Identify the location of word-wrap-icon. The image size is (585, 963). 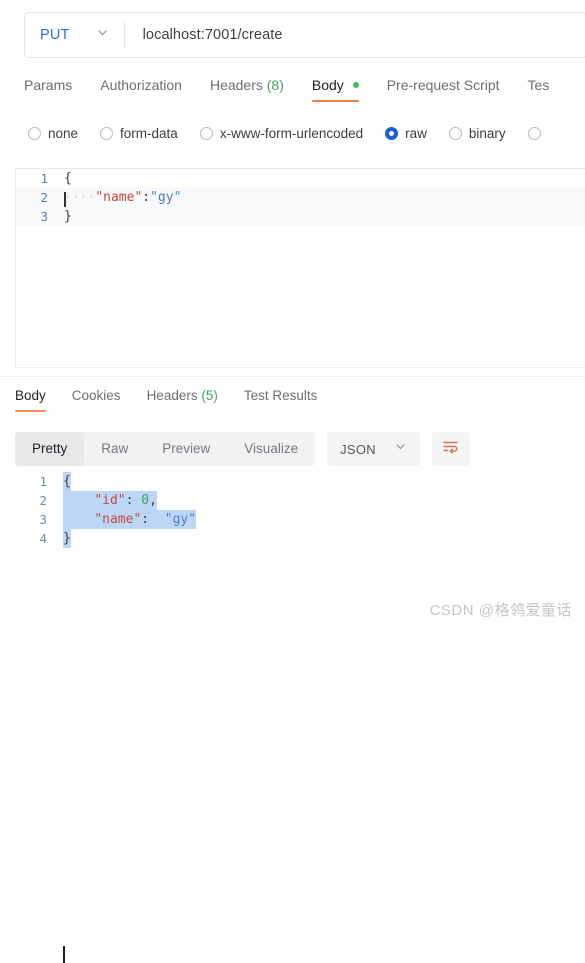
(451, 449).